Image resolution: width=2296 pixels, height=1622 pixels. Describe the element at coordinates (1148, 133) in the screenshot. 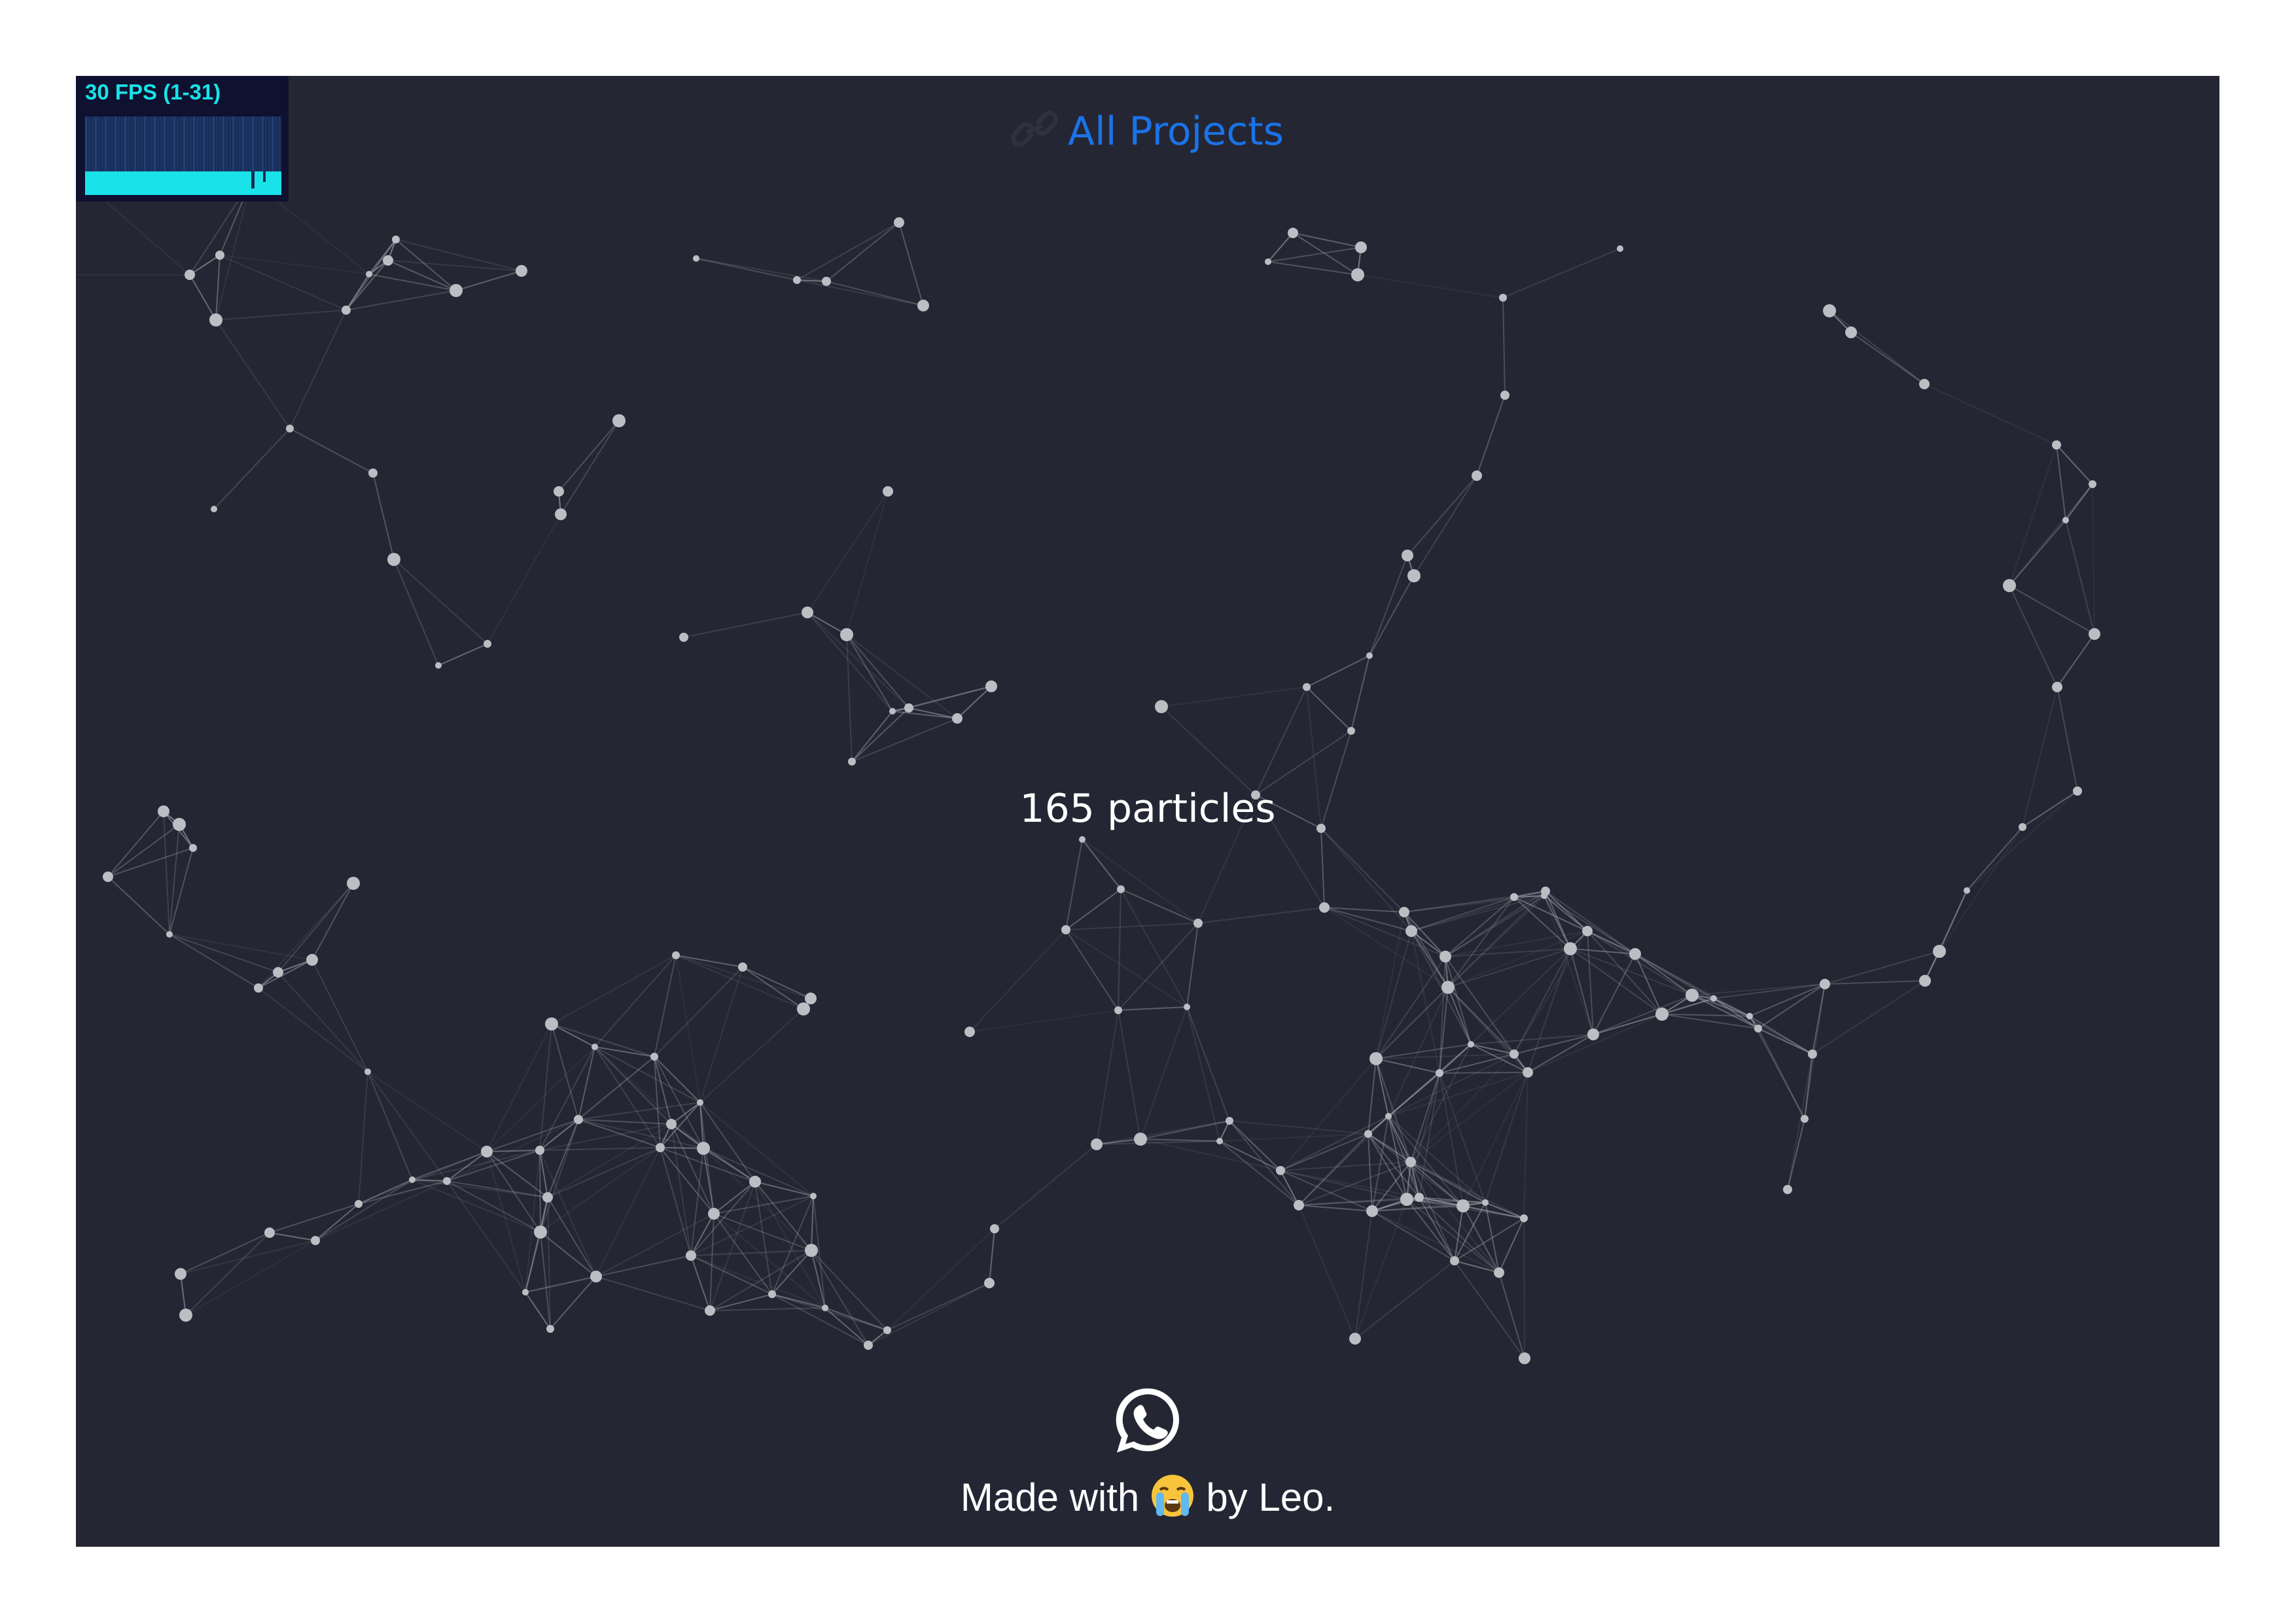

I see `all-projects-link: All Projects` at that location.